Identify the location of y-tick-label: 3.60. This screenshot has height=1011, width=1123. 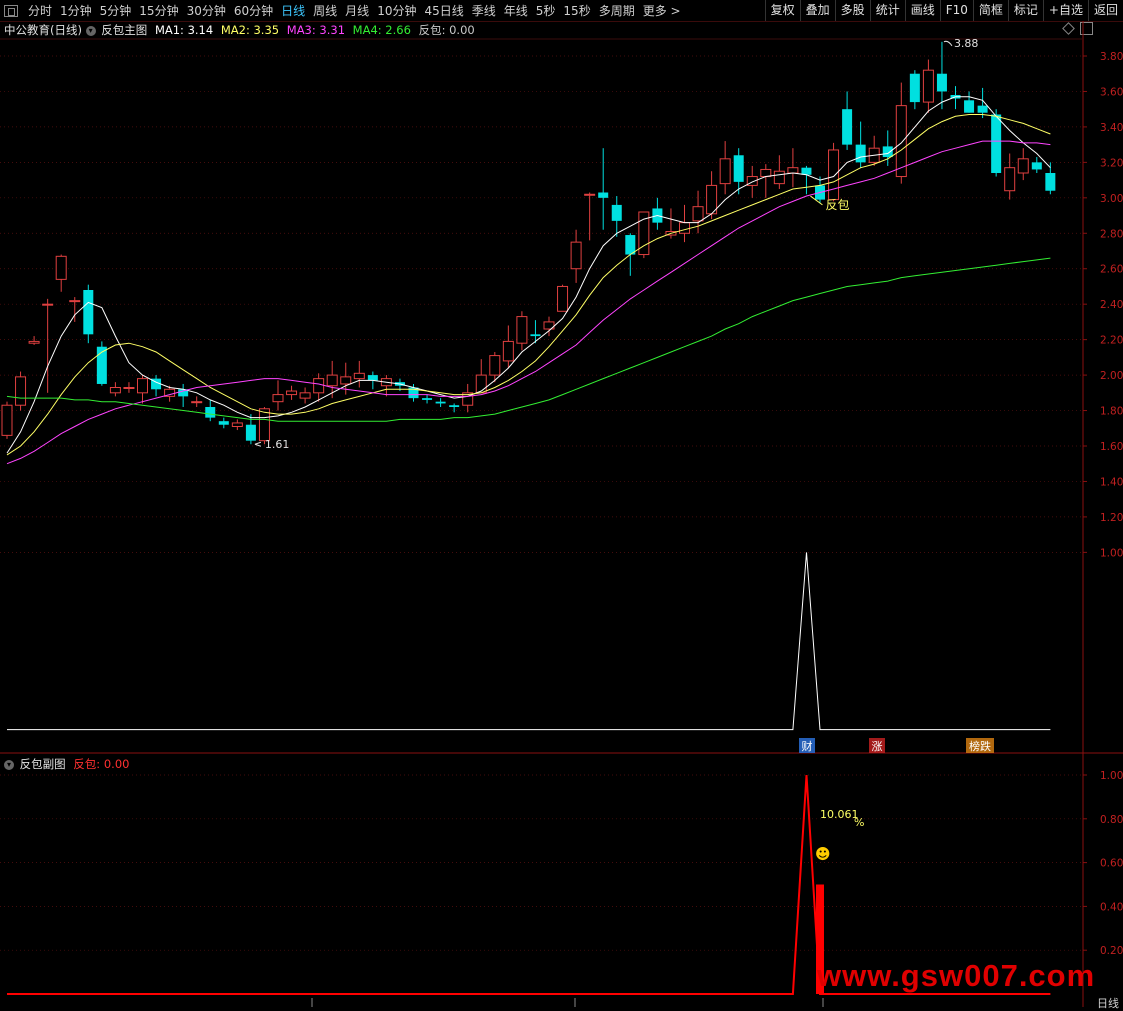
(1111, 92).